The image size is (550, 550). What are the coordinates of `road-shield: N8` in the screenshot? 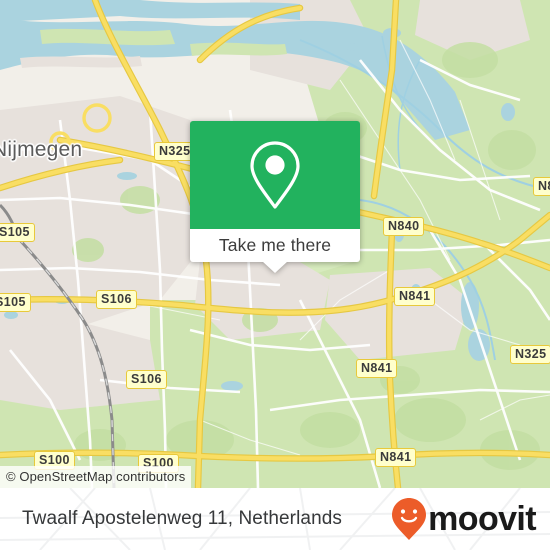 It's located at (541, 186).